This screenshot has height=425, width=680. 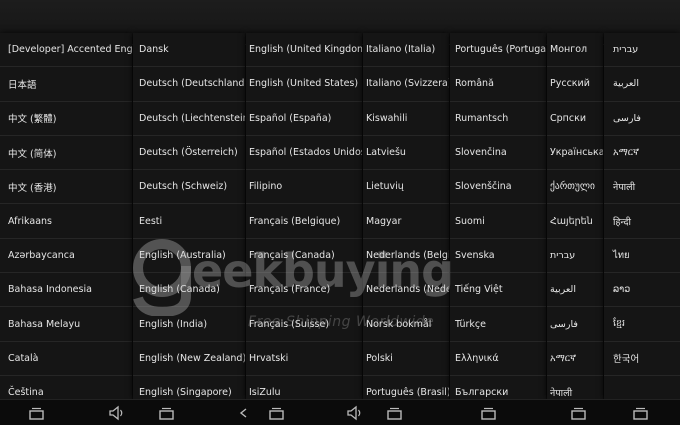 What do you see at coordinates (498, 50) in the screenshot?
I see `language-option: Português (Portugal)` at bounding box center [498, 50].